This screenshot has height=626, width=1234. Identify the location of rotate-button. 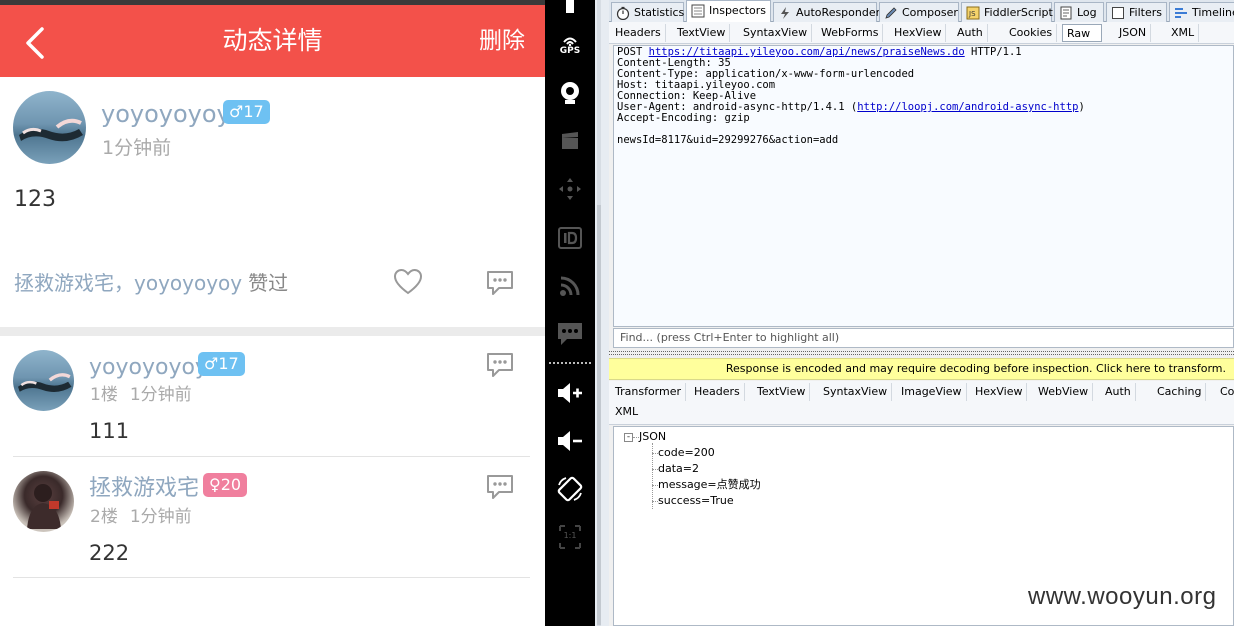
(570, 489).